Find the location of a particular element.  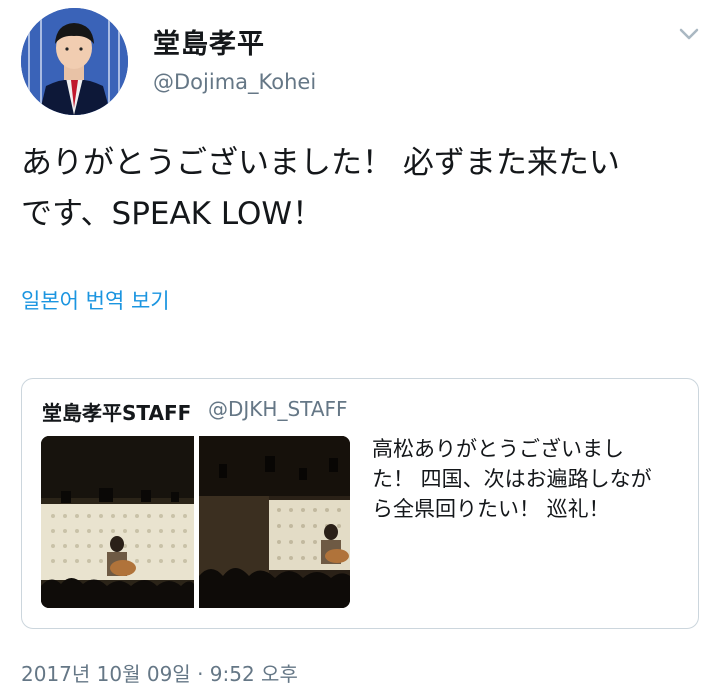

quoted-text-line: 高松ありがとうございまし is located at coordinates (498, 449).